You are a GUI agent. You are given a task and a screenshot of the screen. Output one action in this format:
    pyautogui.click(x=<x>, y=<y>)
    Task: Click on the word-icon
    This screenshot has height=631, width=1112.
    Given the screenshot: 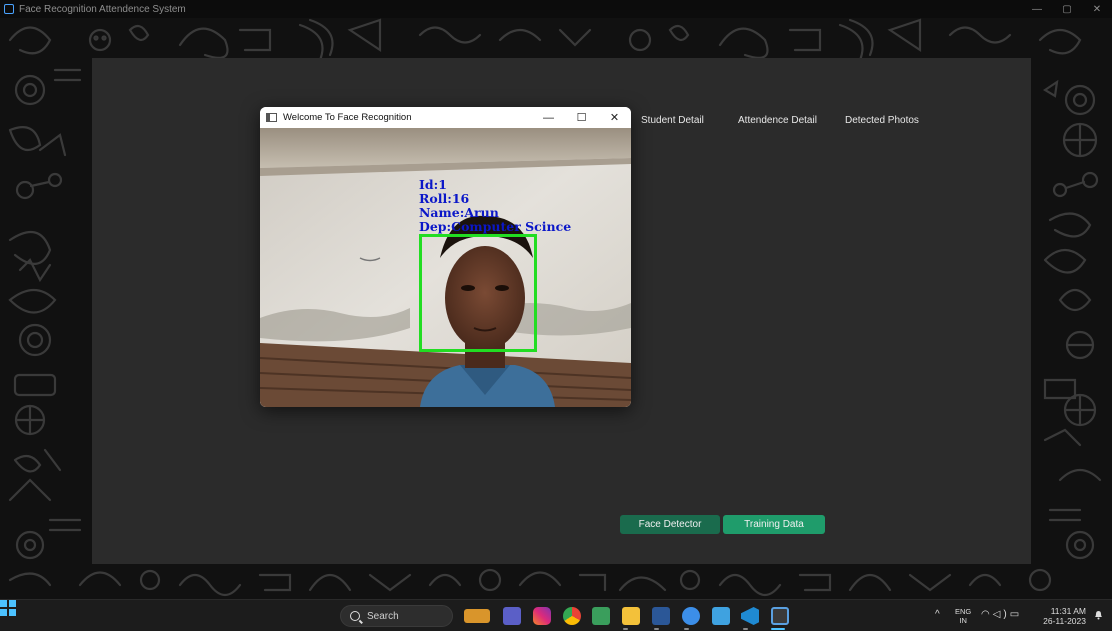 What is the action you would take?
    pyautogui.click(x=661, y=616)
    